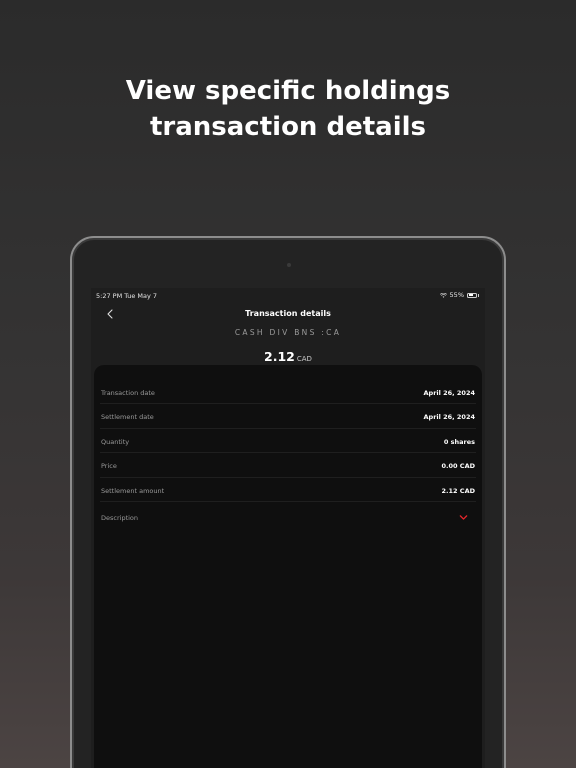 Image resolution: width=576 pixels, height=768 pixels. Describe the element at coordinates (133, 490) in the screenshot. I see `detail-label: Settlement amount` at that location.